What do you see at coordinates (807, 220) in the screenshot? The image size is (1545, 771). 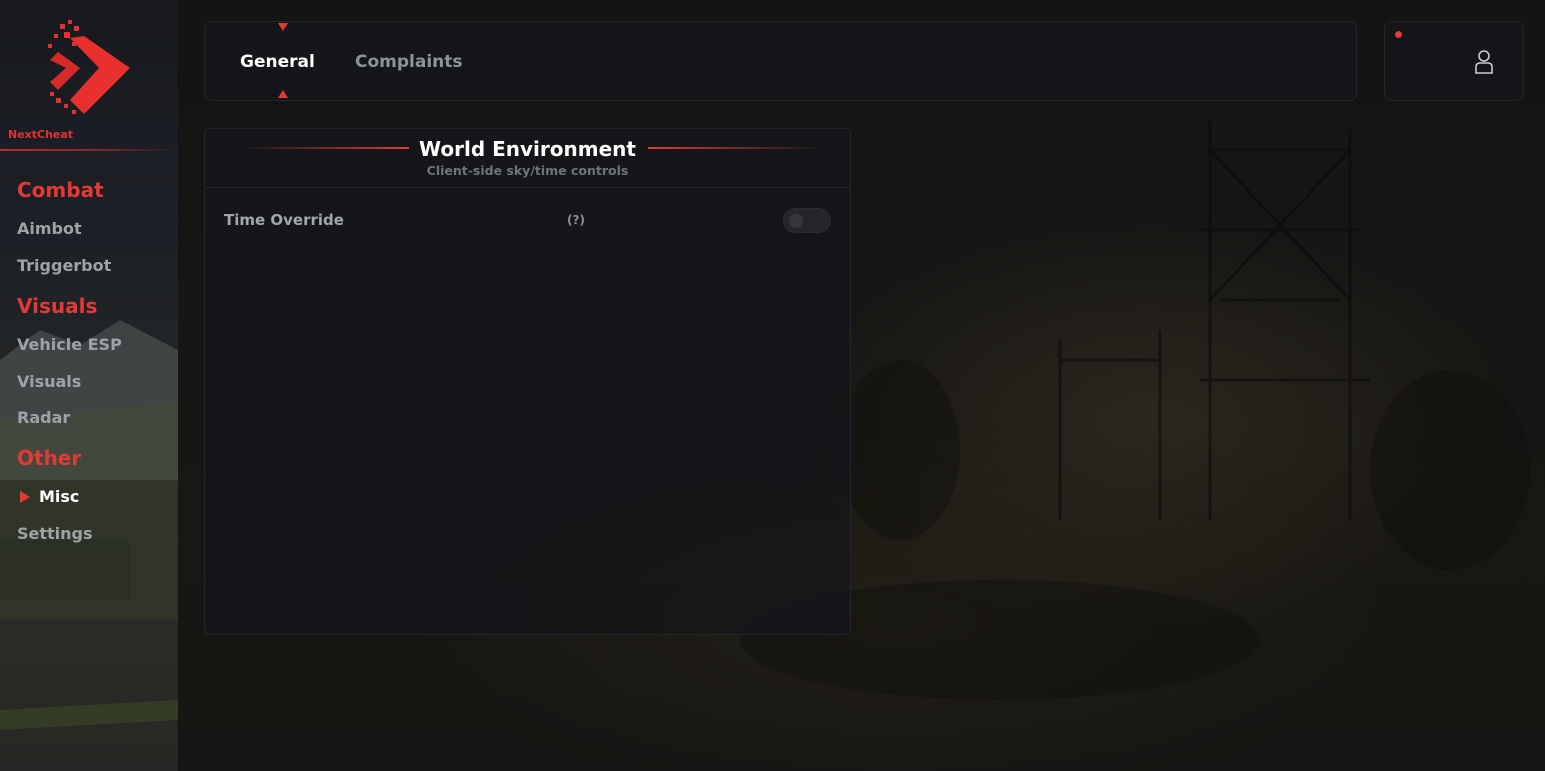 I see `time-override-toggle` at bounding box center [807, 220].